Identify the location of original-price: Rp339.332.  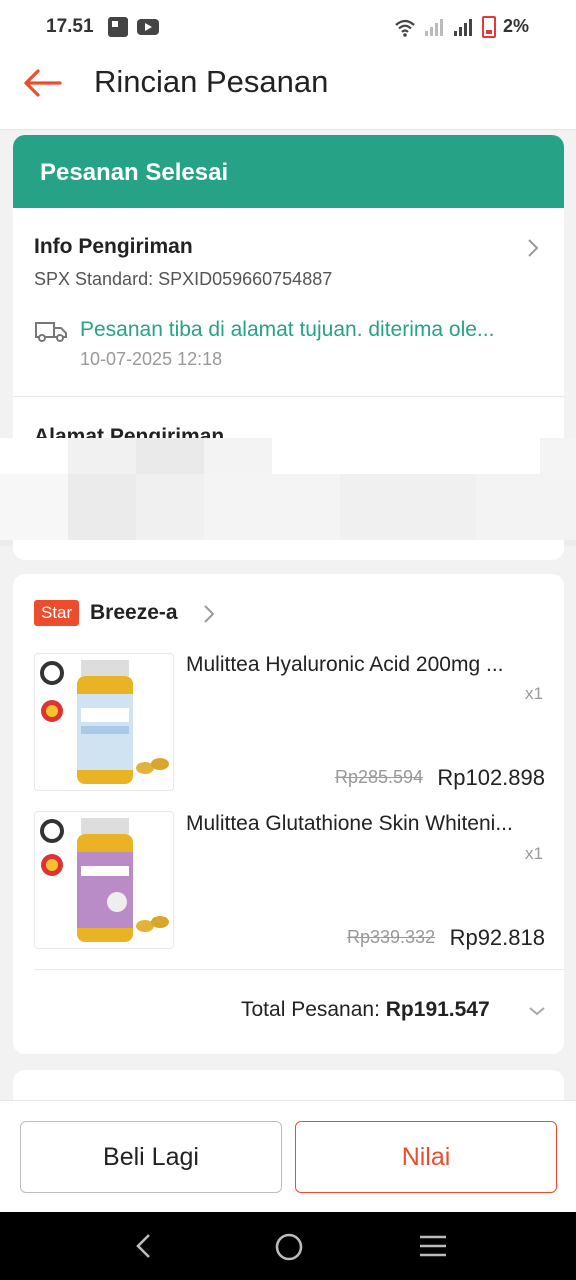
(391, 937).